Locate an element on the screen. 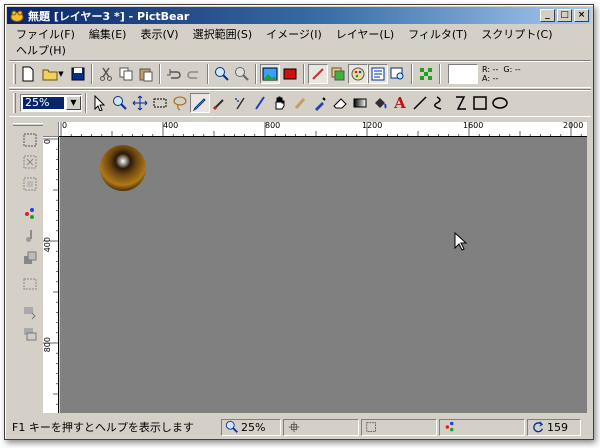 This screenshot has width=600, height=448. smudge-tool-icon is located at coordinates (300, 103).